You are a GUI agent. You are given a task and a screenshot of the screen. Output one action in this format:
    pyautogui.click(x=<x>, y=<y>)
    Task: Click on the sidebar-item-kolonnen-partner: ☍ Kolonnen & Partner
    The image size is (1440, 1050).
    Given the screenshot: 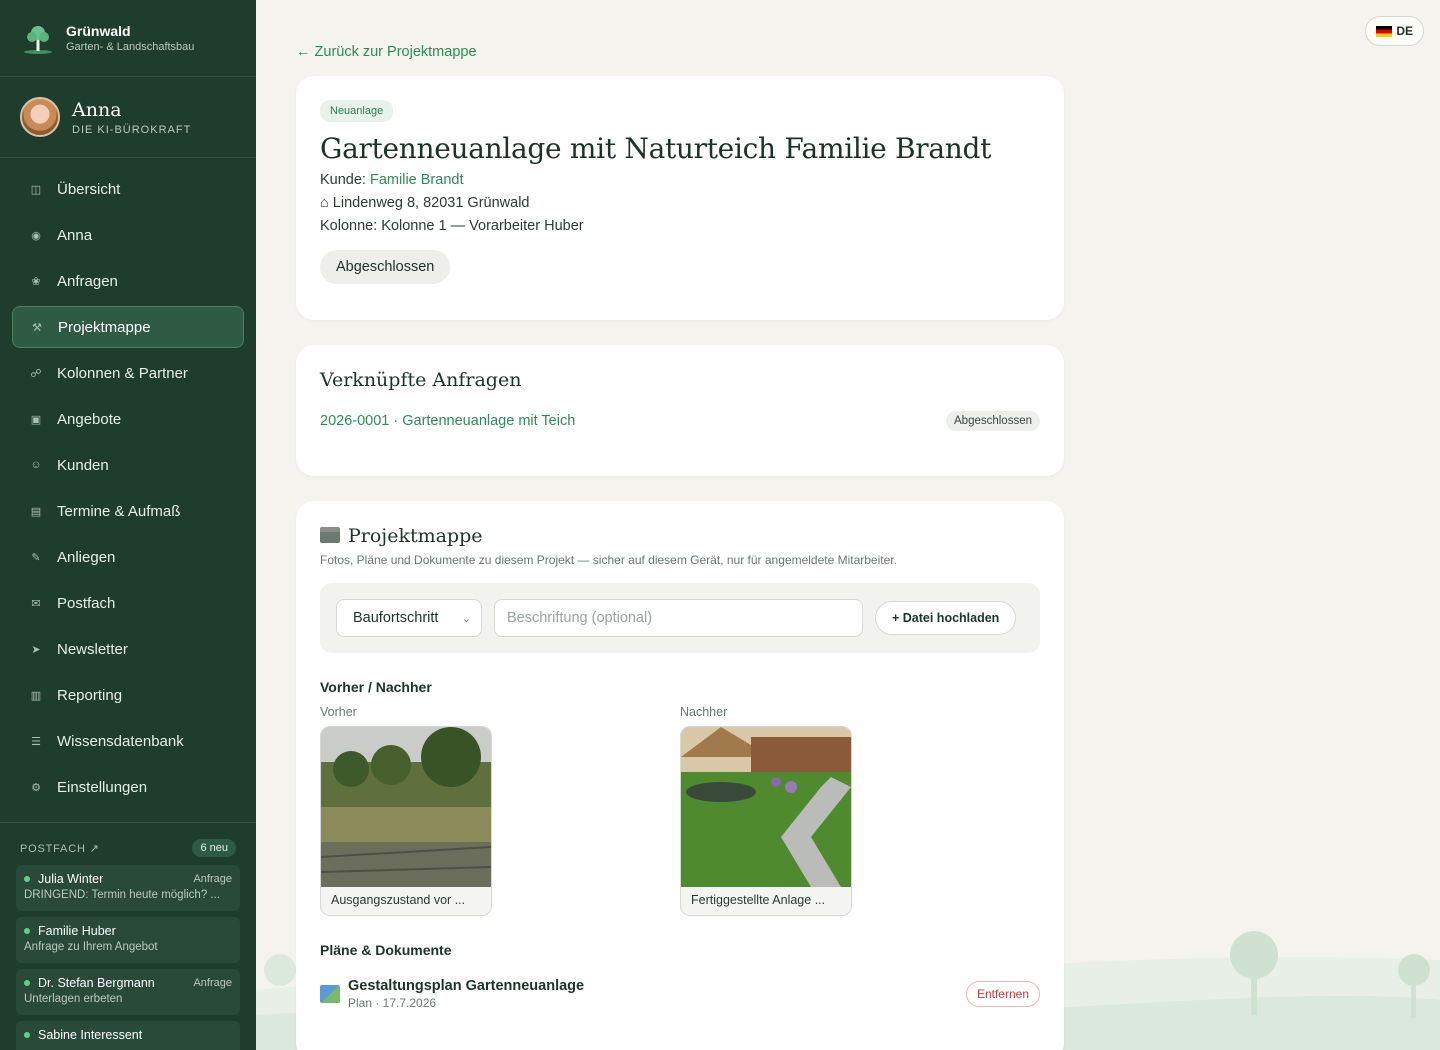 What is the action you would take?
    pyautogui.click(x=128, y=373)
    